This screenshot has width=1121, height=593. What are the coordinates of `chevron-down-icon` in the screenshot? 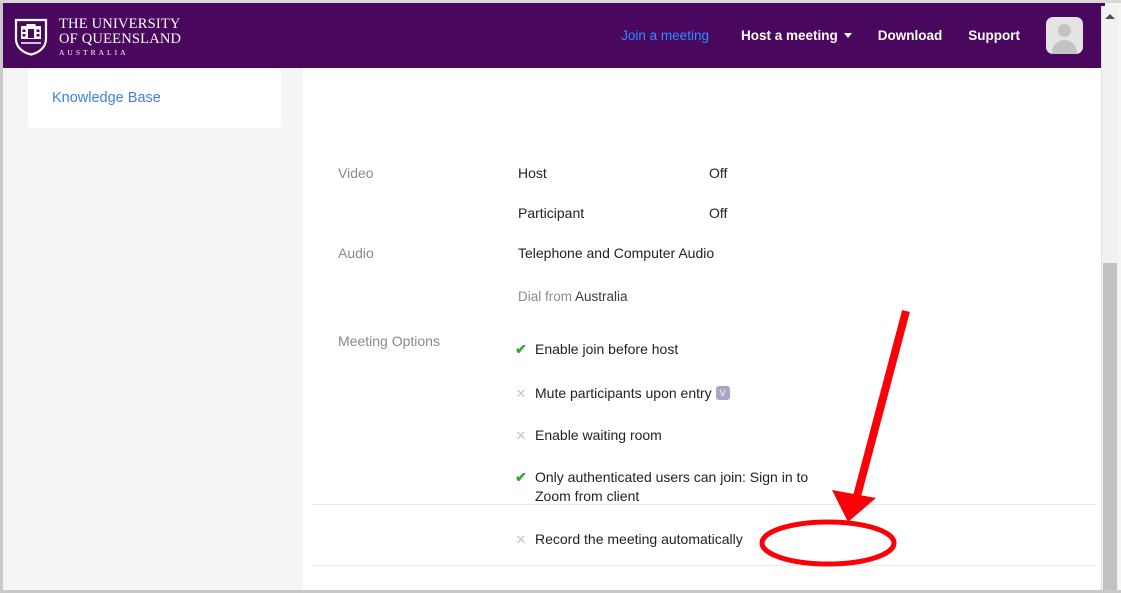 It's located at (847, 35).